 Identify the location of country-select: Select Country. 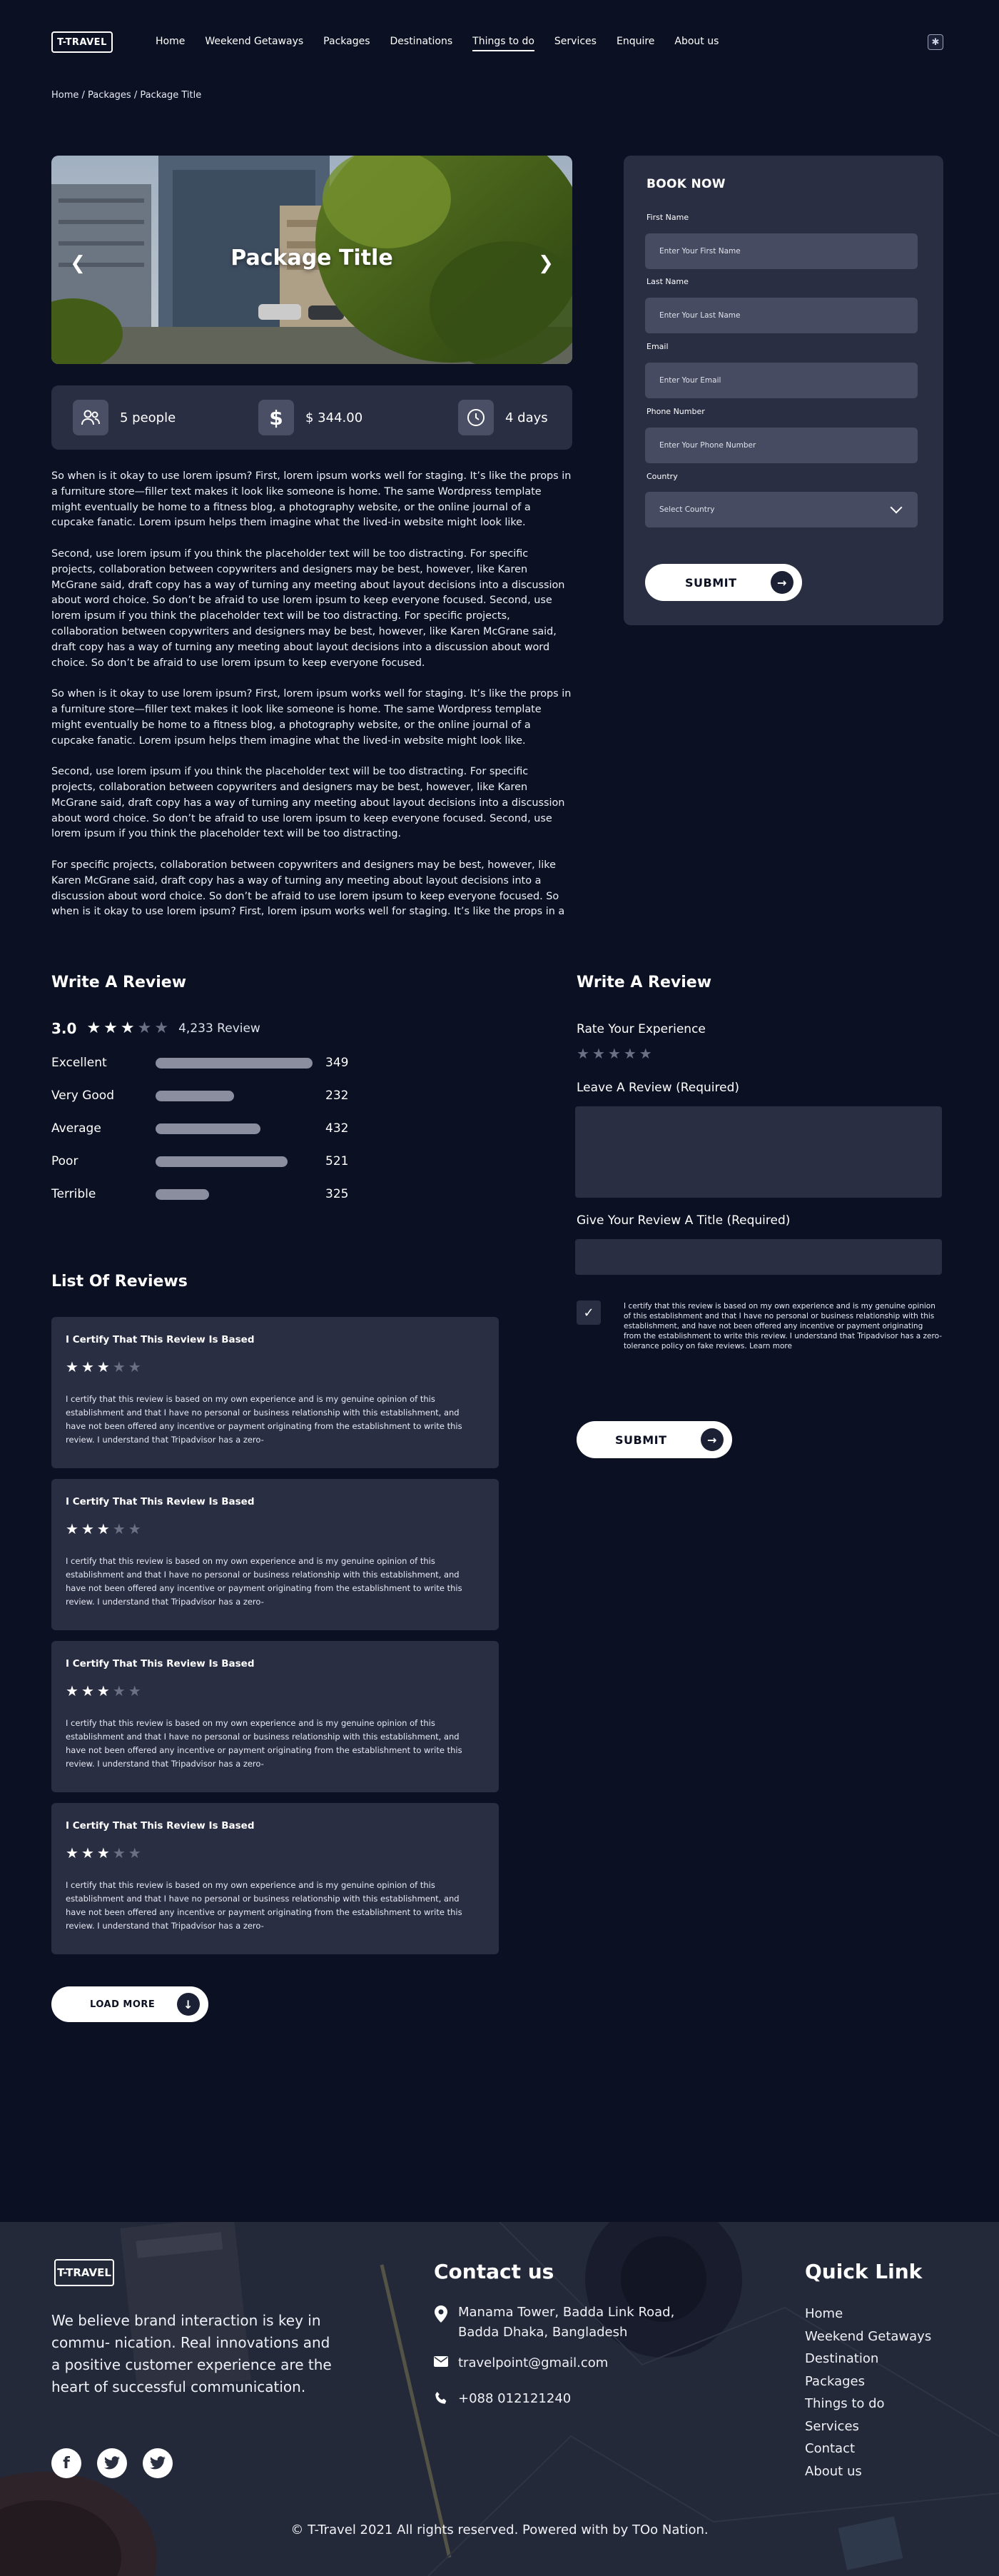
(781, 509).